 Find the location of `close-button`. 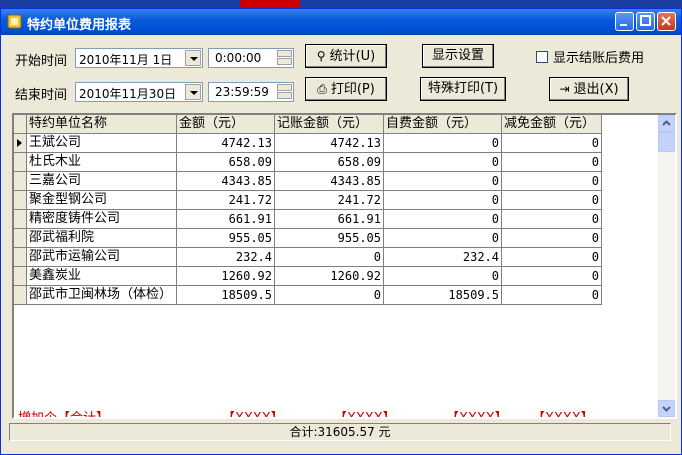

close-button is located at coordinates (666, 21).